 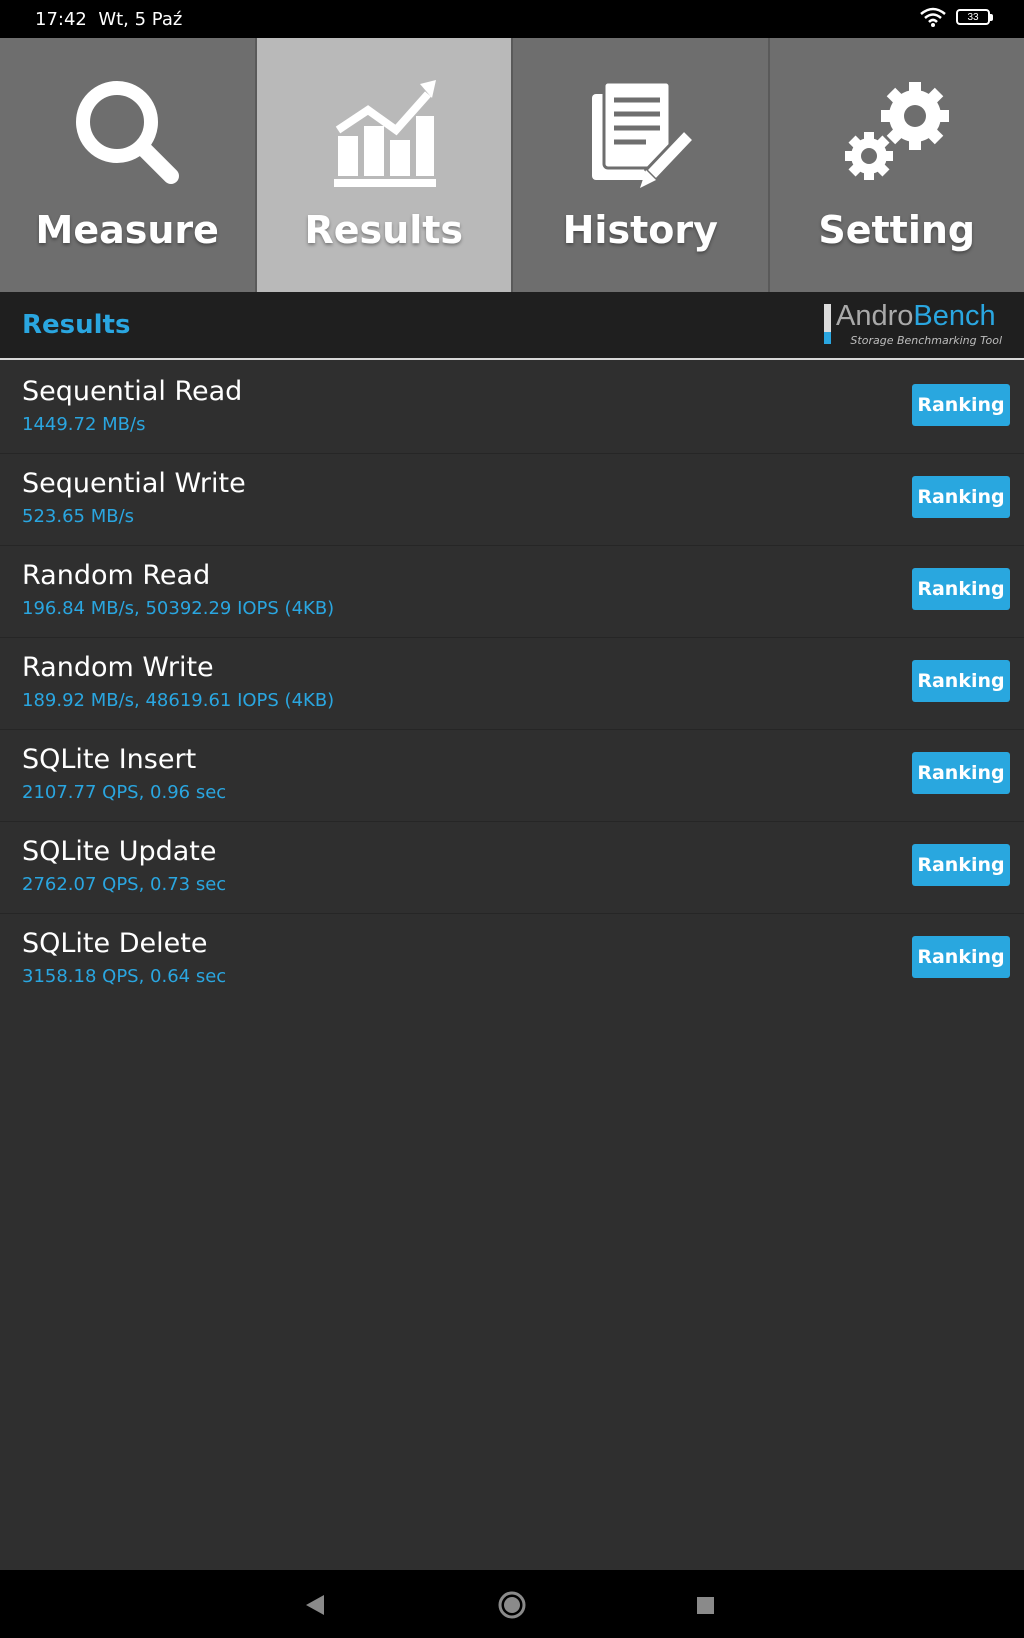 What do you see at coordinates (124, 976) in the screenshot?
I see `result-value: 3158.18 QPS, 0.64 sec` at bounding box center [124, 976].